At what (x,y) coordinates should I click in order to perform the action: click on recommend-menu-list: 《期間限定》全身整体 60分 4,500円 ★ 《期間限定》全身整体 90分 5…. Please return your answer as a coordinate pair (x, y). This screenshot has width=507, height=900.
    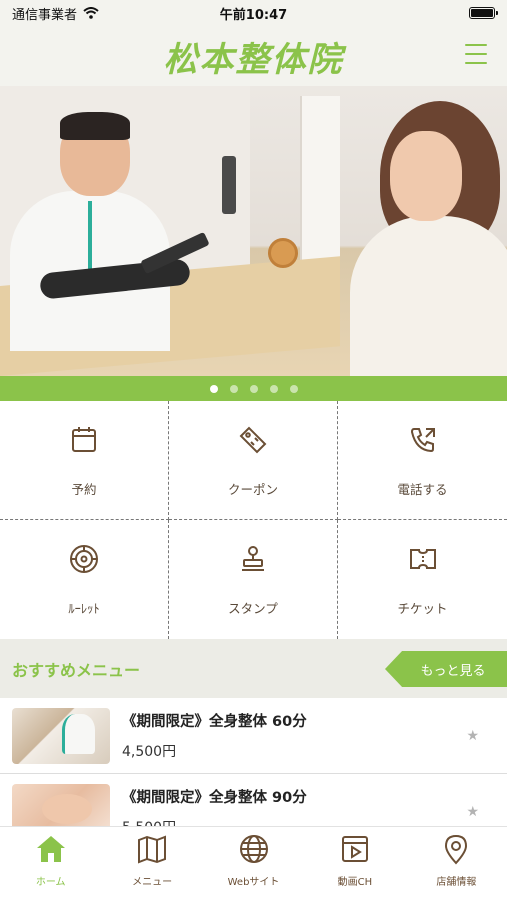
    Looking at the image, I should click on (253, 762).